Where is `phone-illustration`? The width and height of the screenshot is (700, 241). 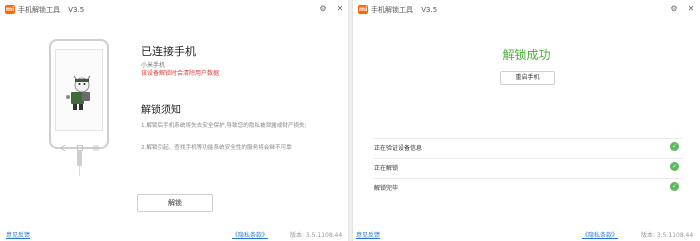
phone-illustration is located at coordinates (79, 95).